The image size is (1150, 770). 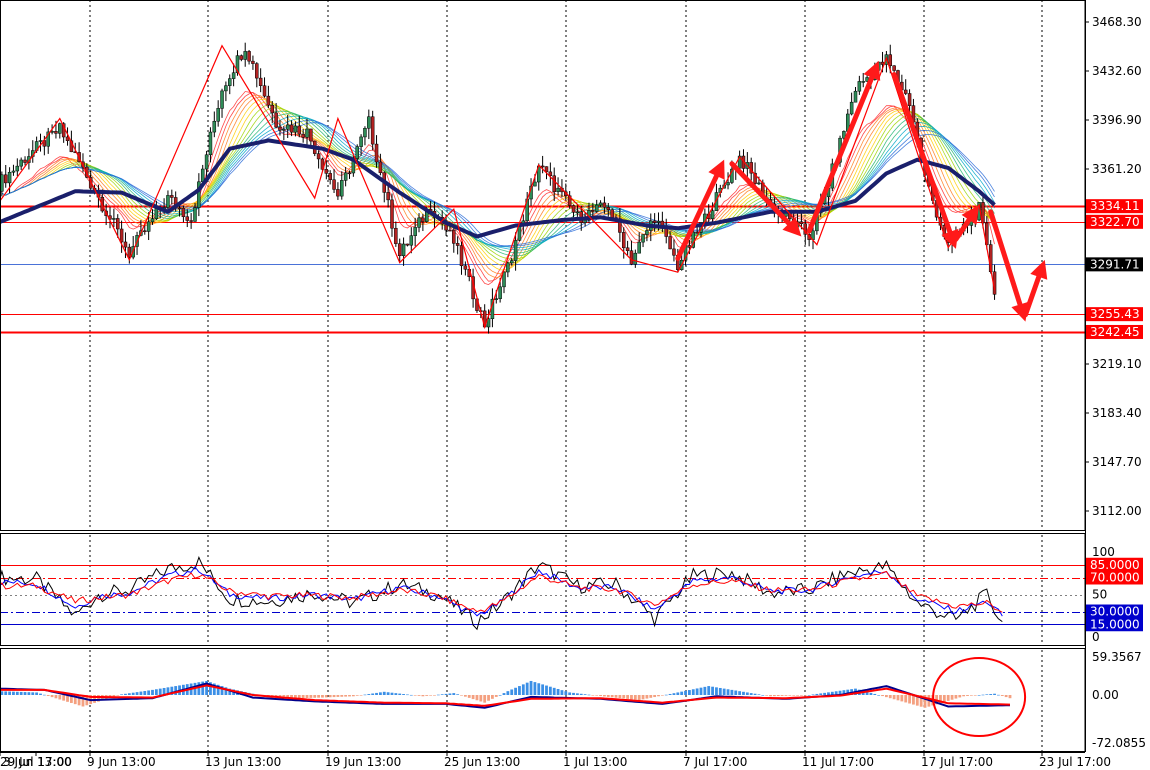 I want to click on macd-tick-label-0: 59.3567, so click(x=1117, y=657).